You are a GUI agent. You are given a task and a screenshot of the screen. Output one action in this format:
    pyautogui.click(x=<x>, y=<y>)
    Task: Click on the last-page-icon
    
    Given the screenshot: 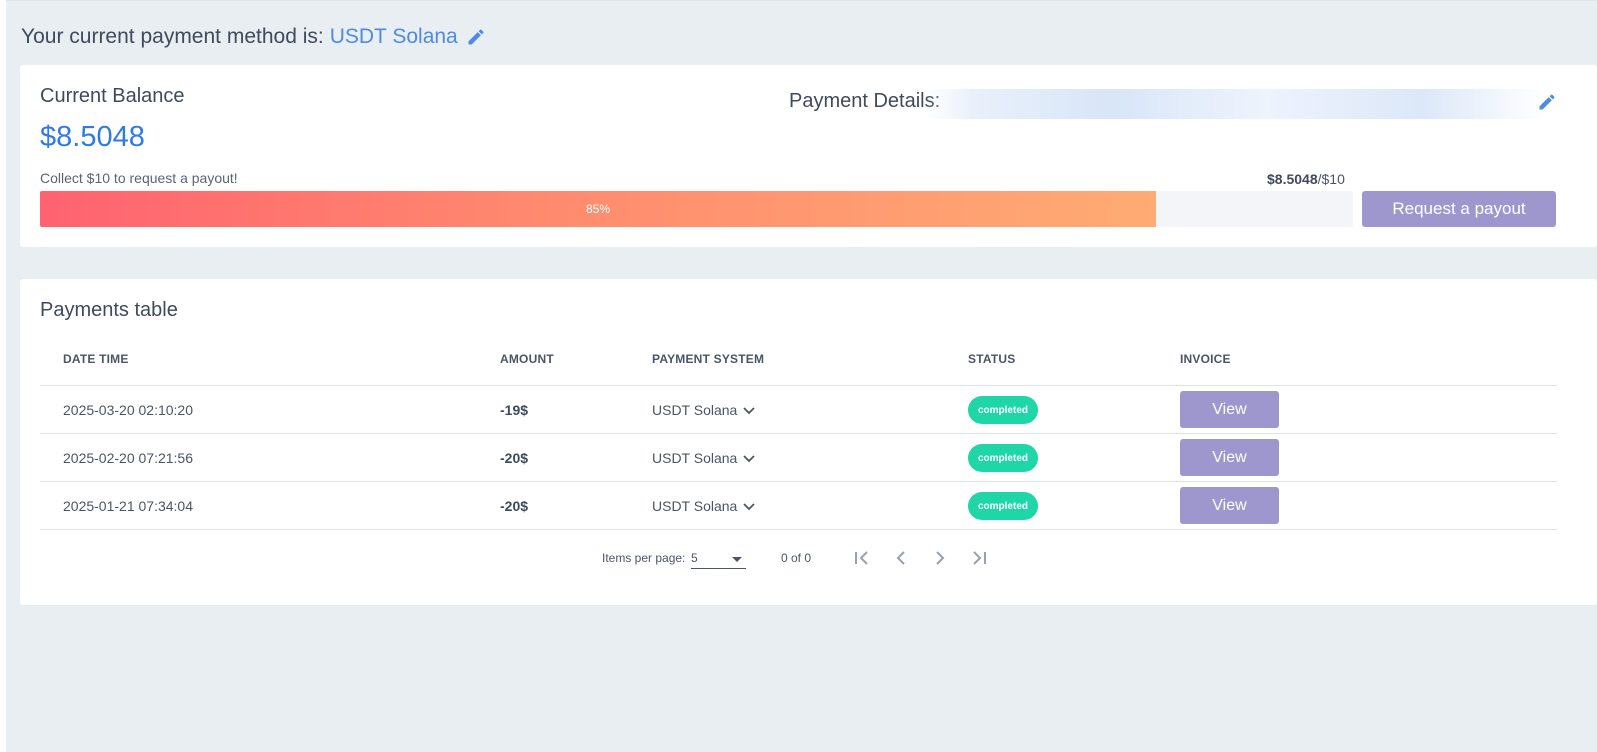 What is the action you would take?
    pyautogui.click(x=979, y=558)
    